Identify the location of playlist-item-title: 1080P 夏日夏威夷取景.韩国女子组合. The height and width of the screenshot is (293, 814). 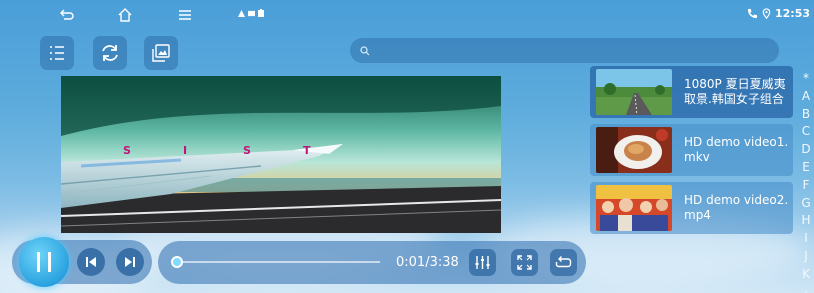
(735, 91).